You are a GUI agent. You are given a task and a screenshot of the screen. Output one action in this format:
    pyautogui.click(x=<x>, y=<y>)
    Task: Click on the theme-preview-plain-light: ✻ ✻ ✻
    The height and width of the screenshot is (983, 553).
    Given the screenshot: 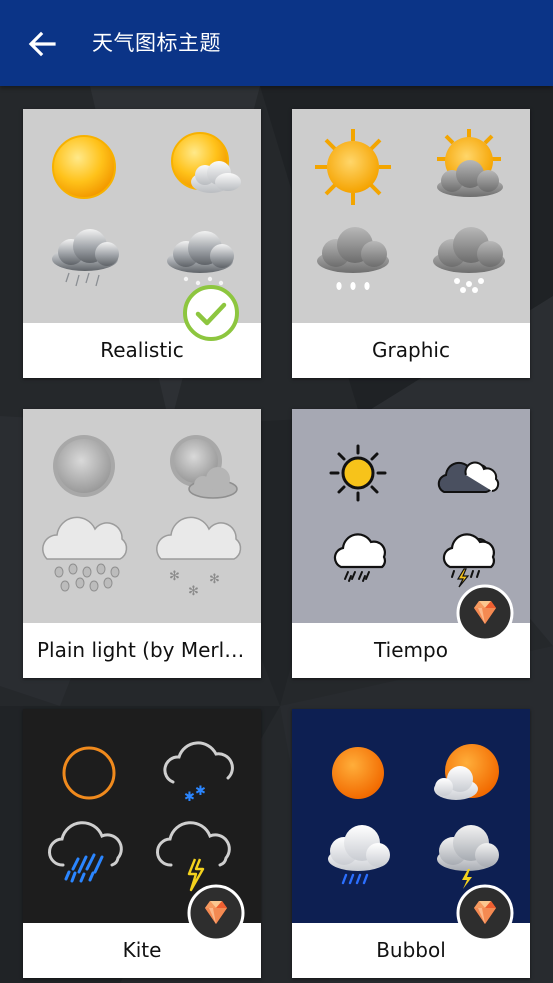 What is the action you would take?
    pyautogui.click(x=142, y=516)
    